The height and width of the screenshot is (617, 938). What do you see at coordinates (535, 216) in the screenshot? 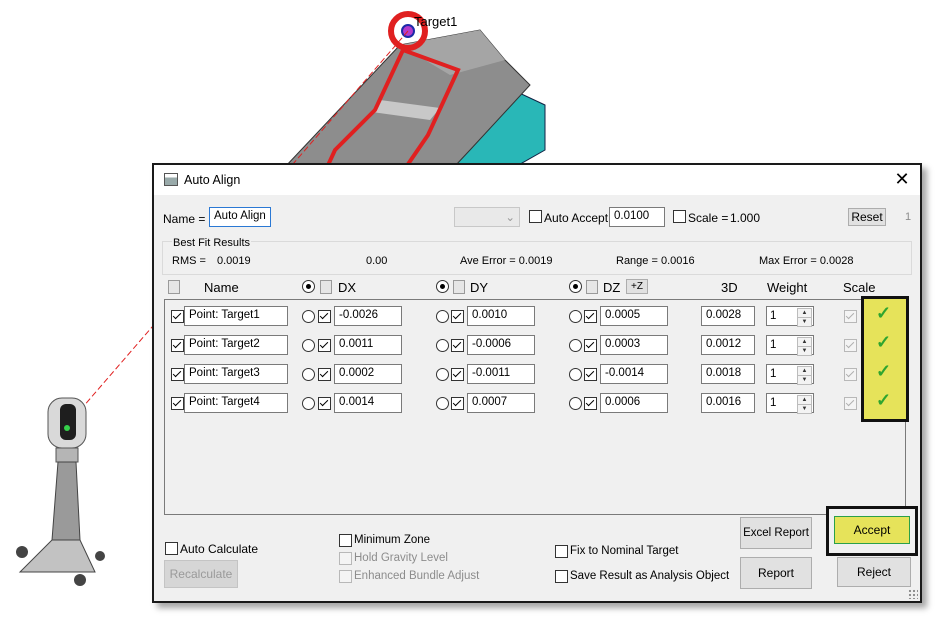
I see `auto-accept-checkbox` at bounding box center [535, 216].